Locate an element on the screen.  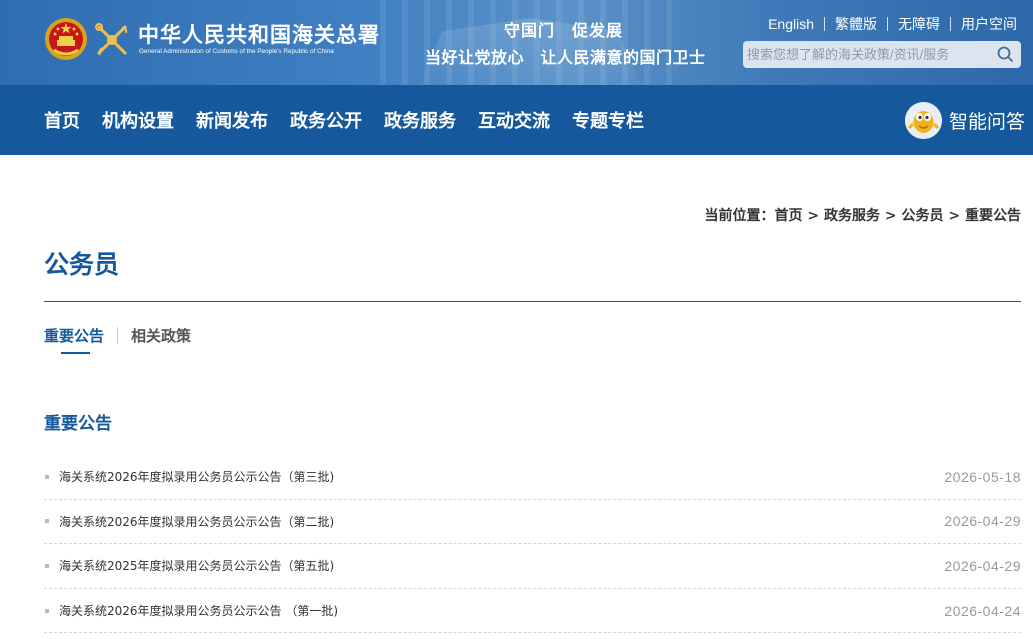
list-item-left: 海关系统2026年度拟录用公务员公示公告（第二批) is located at coordinates (189, 521).